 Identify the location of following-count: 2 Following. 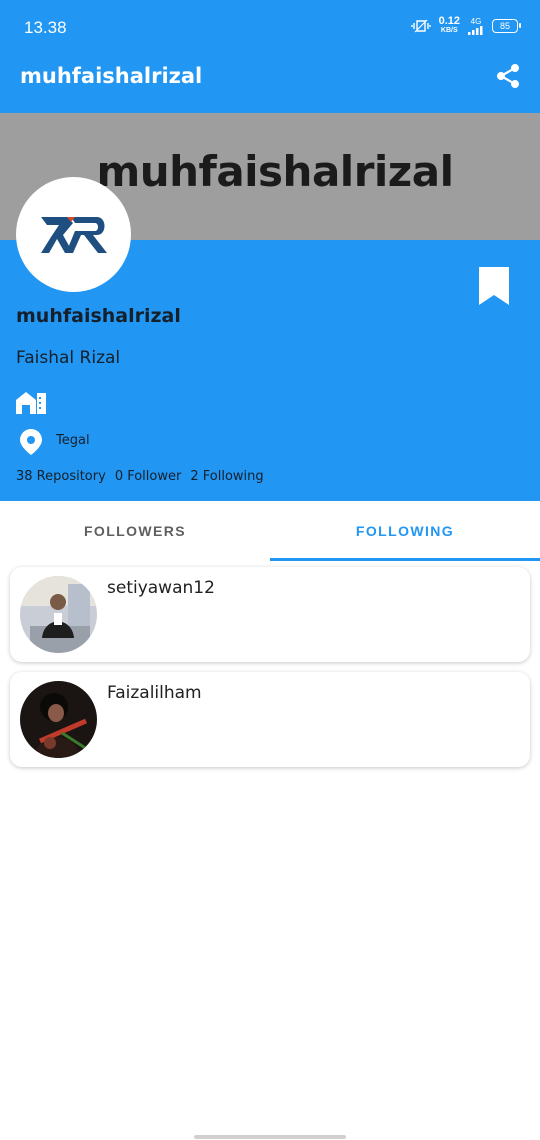
(227, 476).